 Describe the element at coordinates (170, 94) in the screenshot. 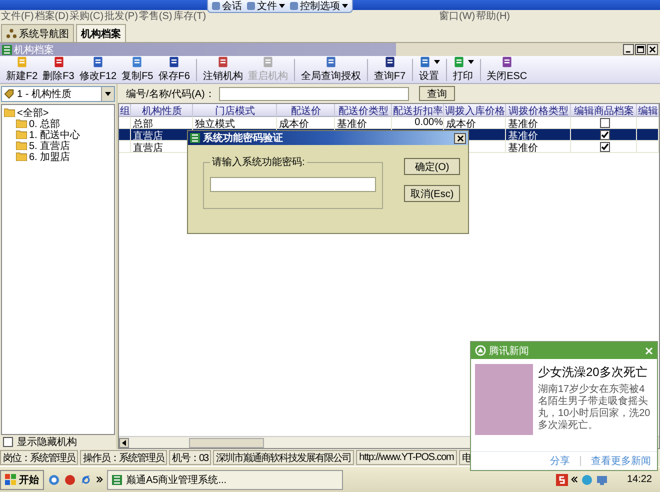

I see `search-label: 编号/名称/代码(A)：` at that location.